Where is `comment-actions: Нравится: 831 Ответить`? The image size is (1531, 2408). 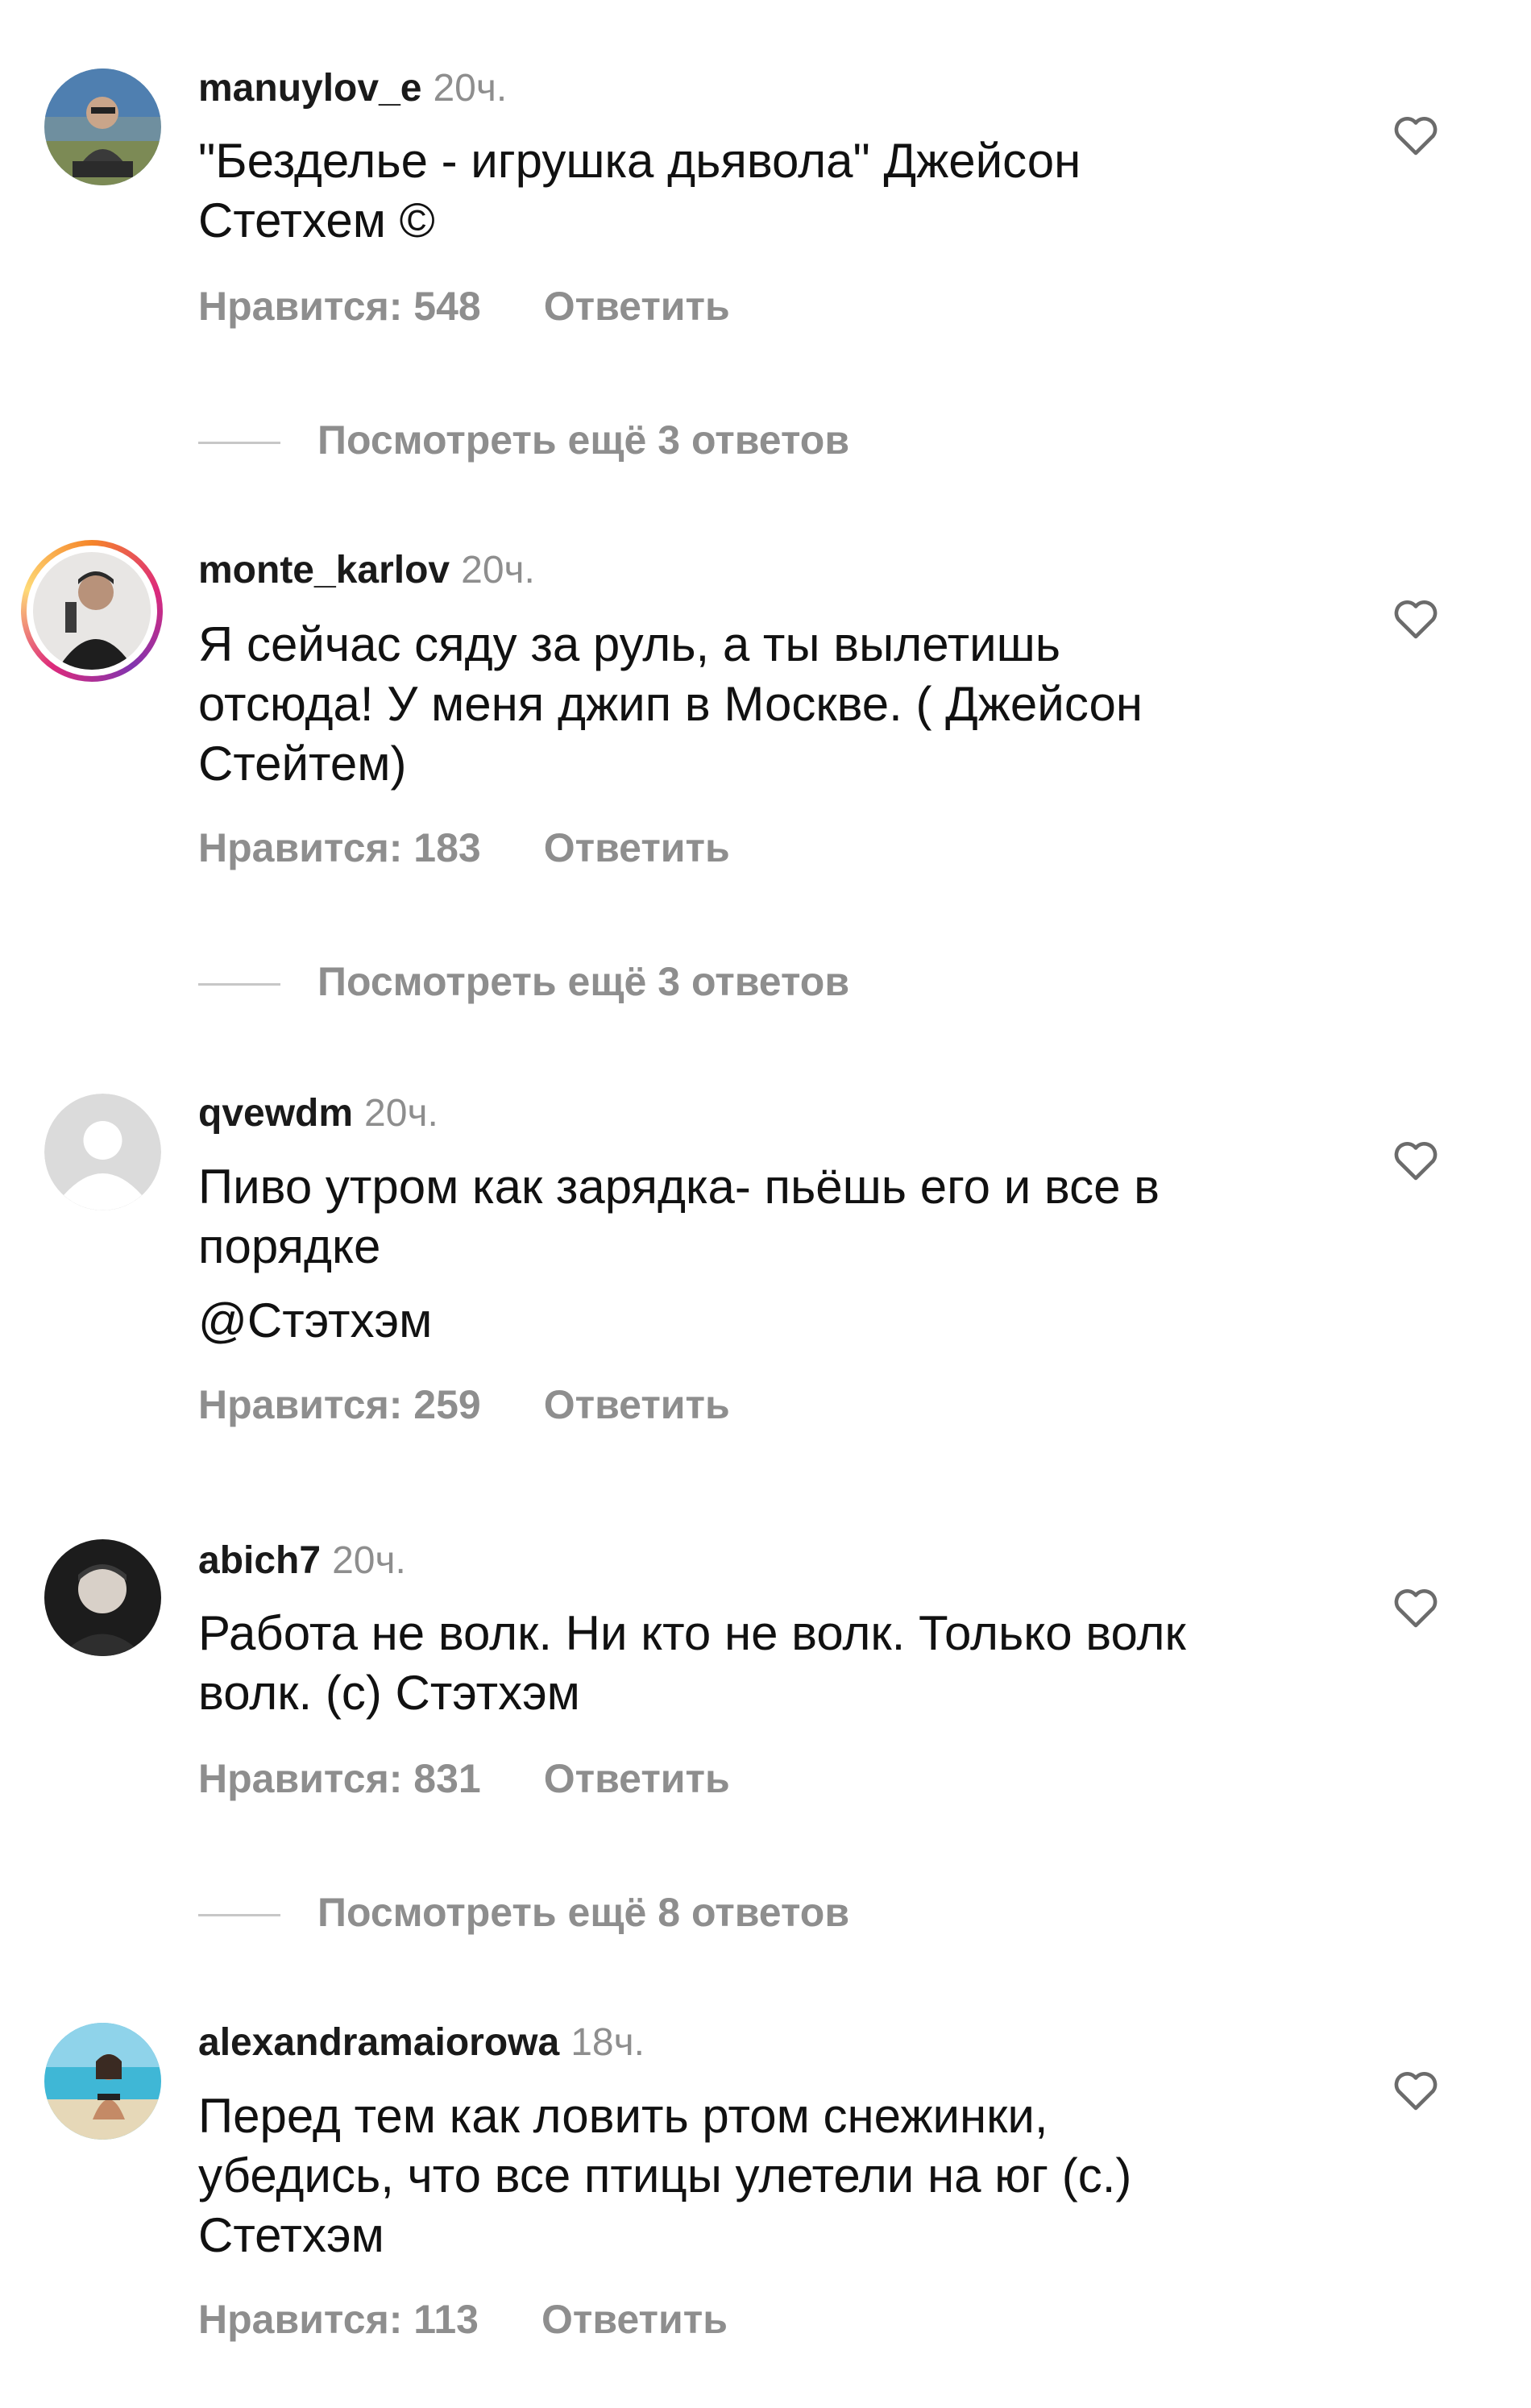 comment-actions: Нравится: 831 Ответить is located at coordinates (464, 1779).